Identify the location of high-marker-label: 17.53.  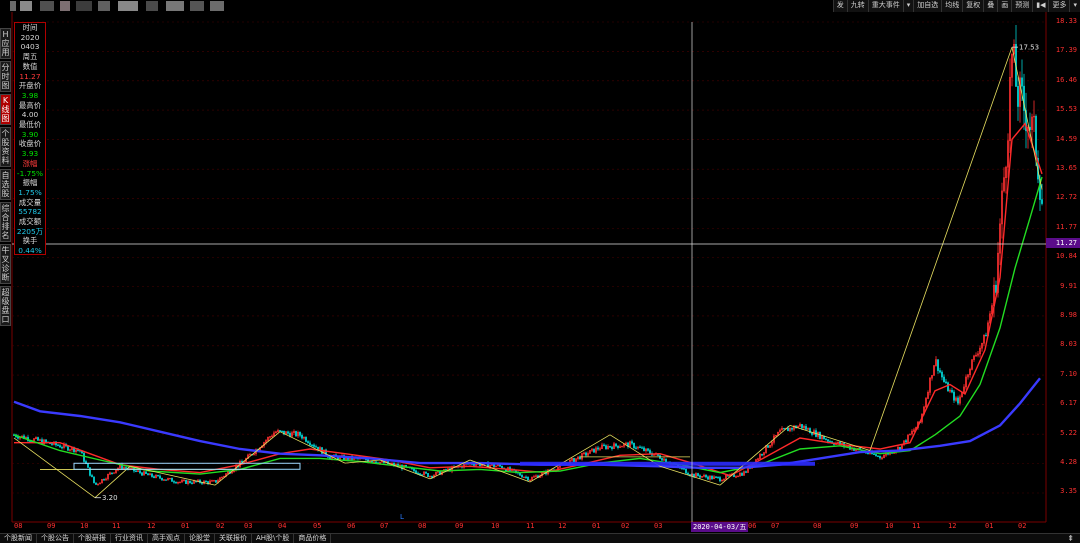
(1029, 48).